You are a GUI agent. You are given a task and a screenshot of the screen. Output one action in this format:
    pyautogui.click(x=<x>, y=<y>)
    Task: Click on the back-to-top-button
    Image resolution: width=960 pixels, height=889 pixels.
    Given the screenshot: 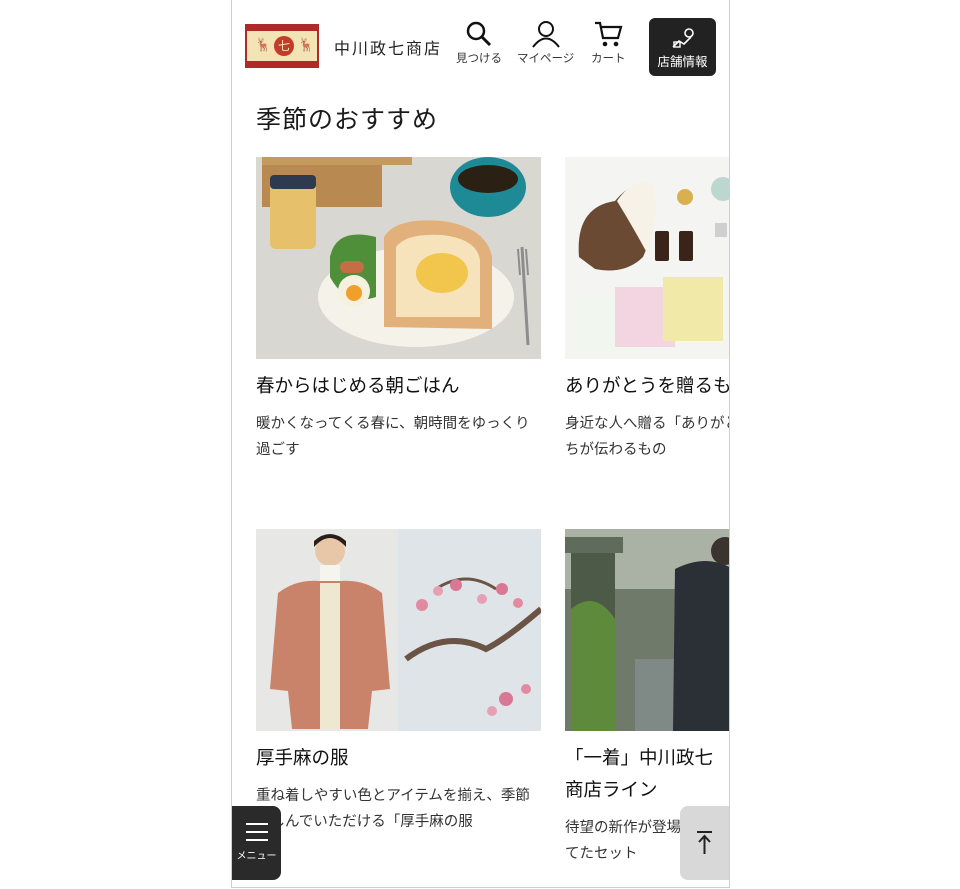 What is the action you would take?
    pyautogui.click(x=704, y=843)
    